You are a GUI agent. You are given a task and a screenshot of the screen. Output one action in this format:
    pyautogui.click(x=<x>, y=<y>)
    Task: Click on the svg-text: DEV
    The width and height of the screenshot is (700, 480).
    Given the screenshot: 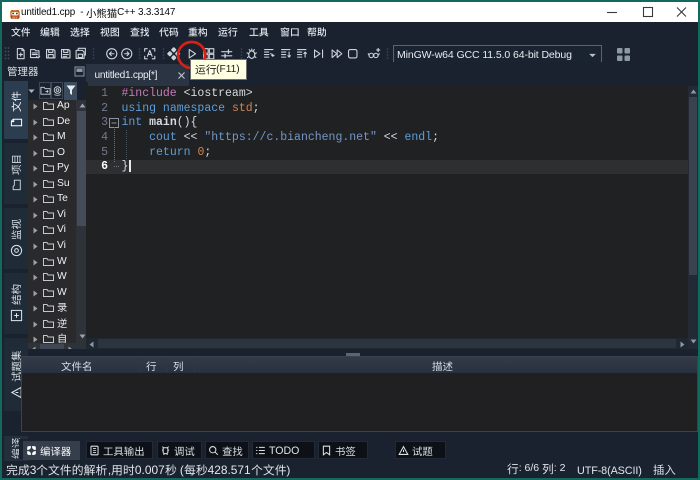 What is the action you would take?
    pyautogui.click(x=14, y=17)
    